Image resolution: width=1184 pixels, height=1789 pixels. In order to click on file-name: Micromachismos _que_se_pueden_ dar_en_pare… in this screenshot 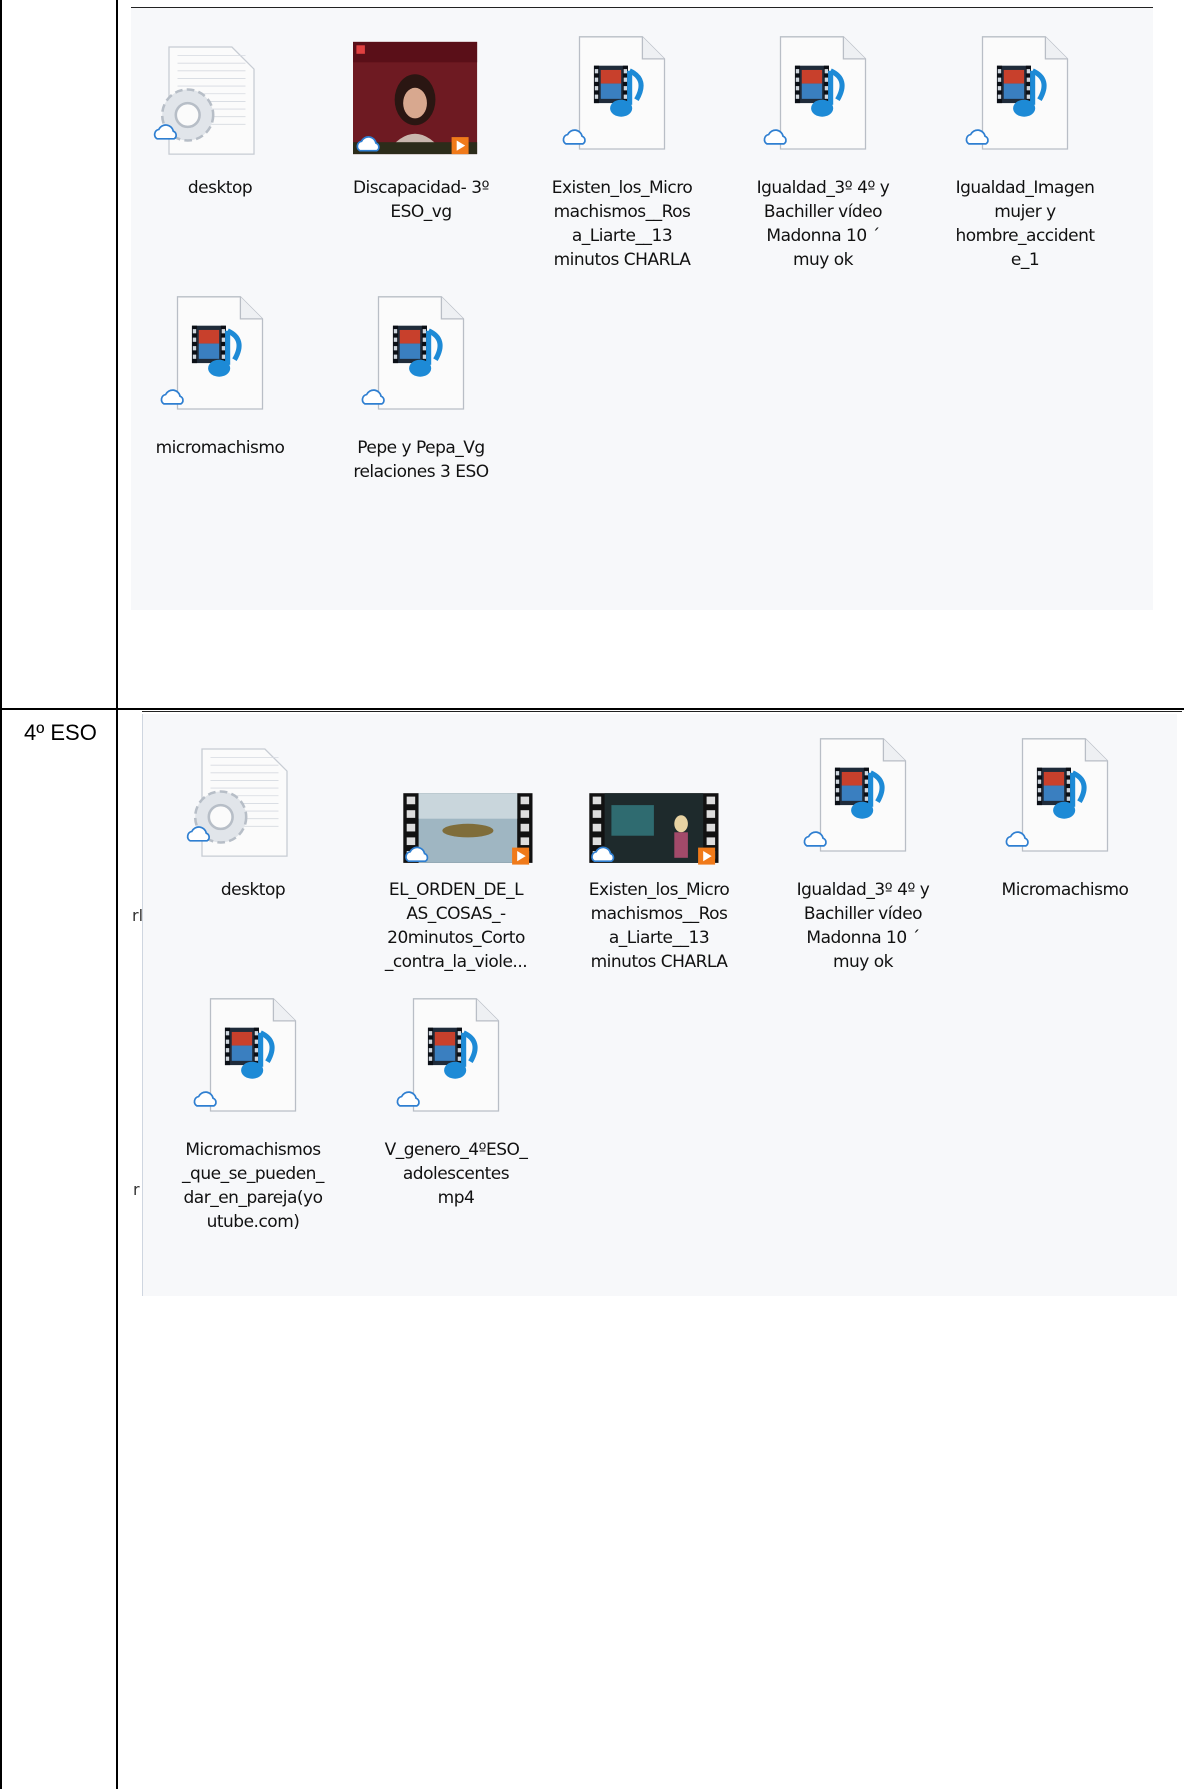, I will do `click(253, 1186)`.